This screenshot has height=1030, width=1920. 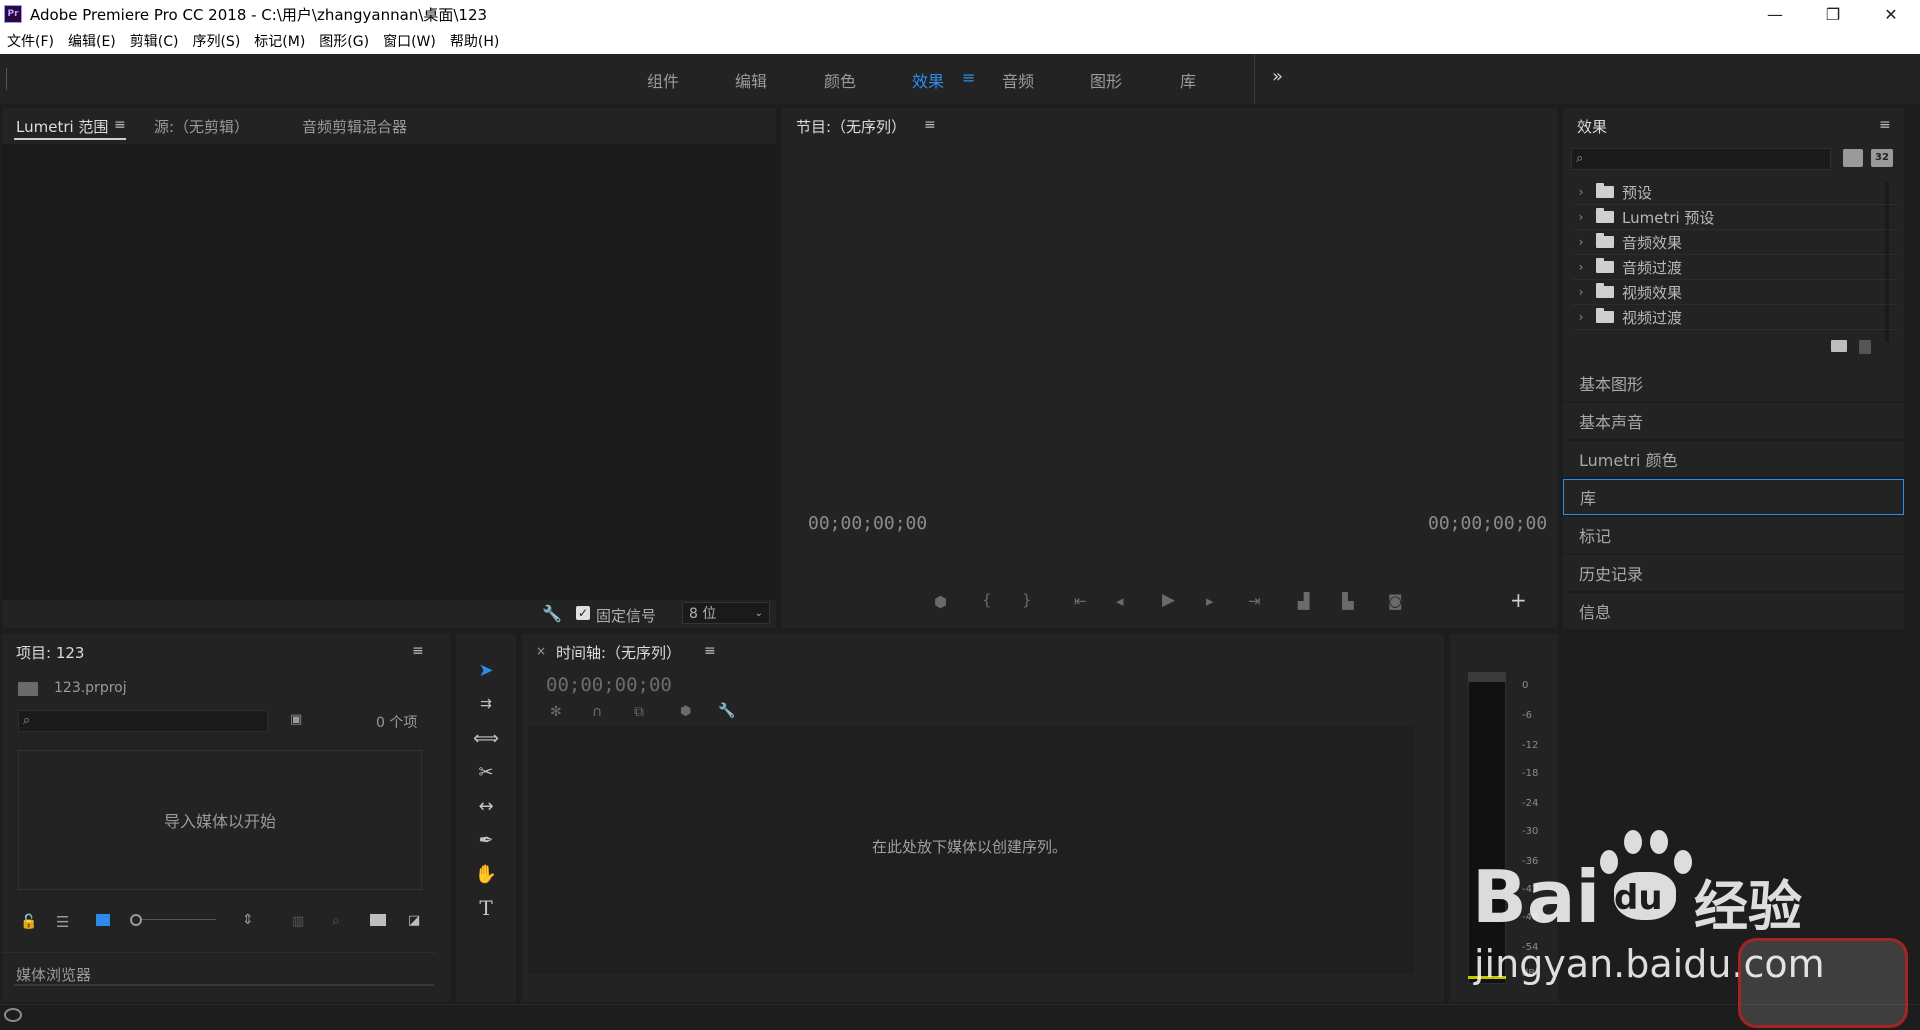 I want to click on peak-indicator, so click(x=1487, y=677).